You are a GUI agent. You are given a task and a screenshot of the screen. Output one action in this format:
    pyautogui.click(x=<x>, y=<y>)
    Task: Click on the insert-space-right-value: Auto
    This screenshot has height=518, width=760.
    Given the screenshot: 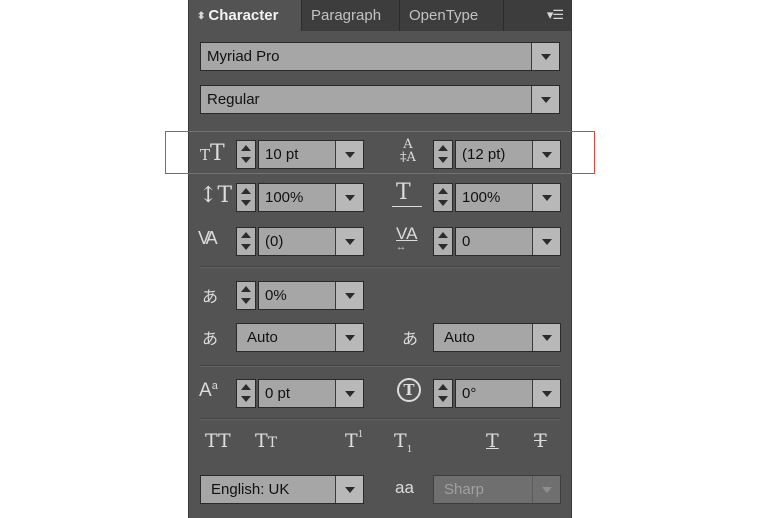 What is the action you would take?
    pyautogui.click(x=459, y=337)
    